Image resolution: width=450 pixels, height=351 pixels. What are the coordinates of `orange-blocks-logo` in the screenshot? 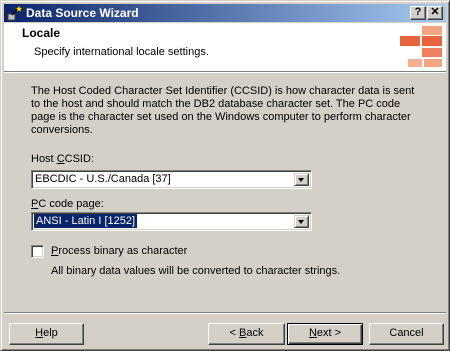 It's located at (421, 46).